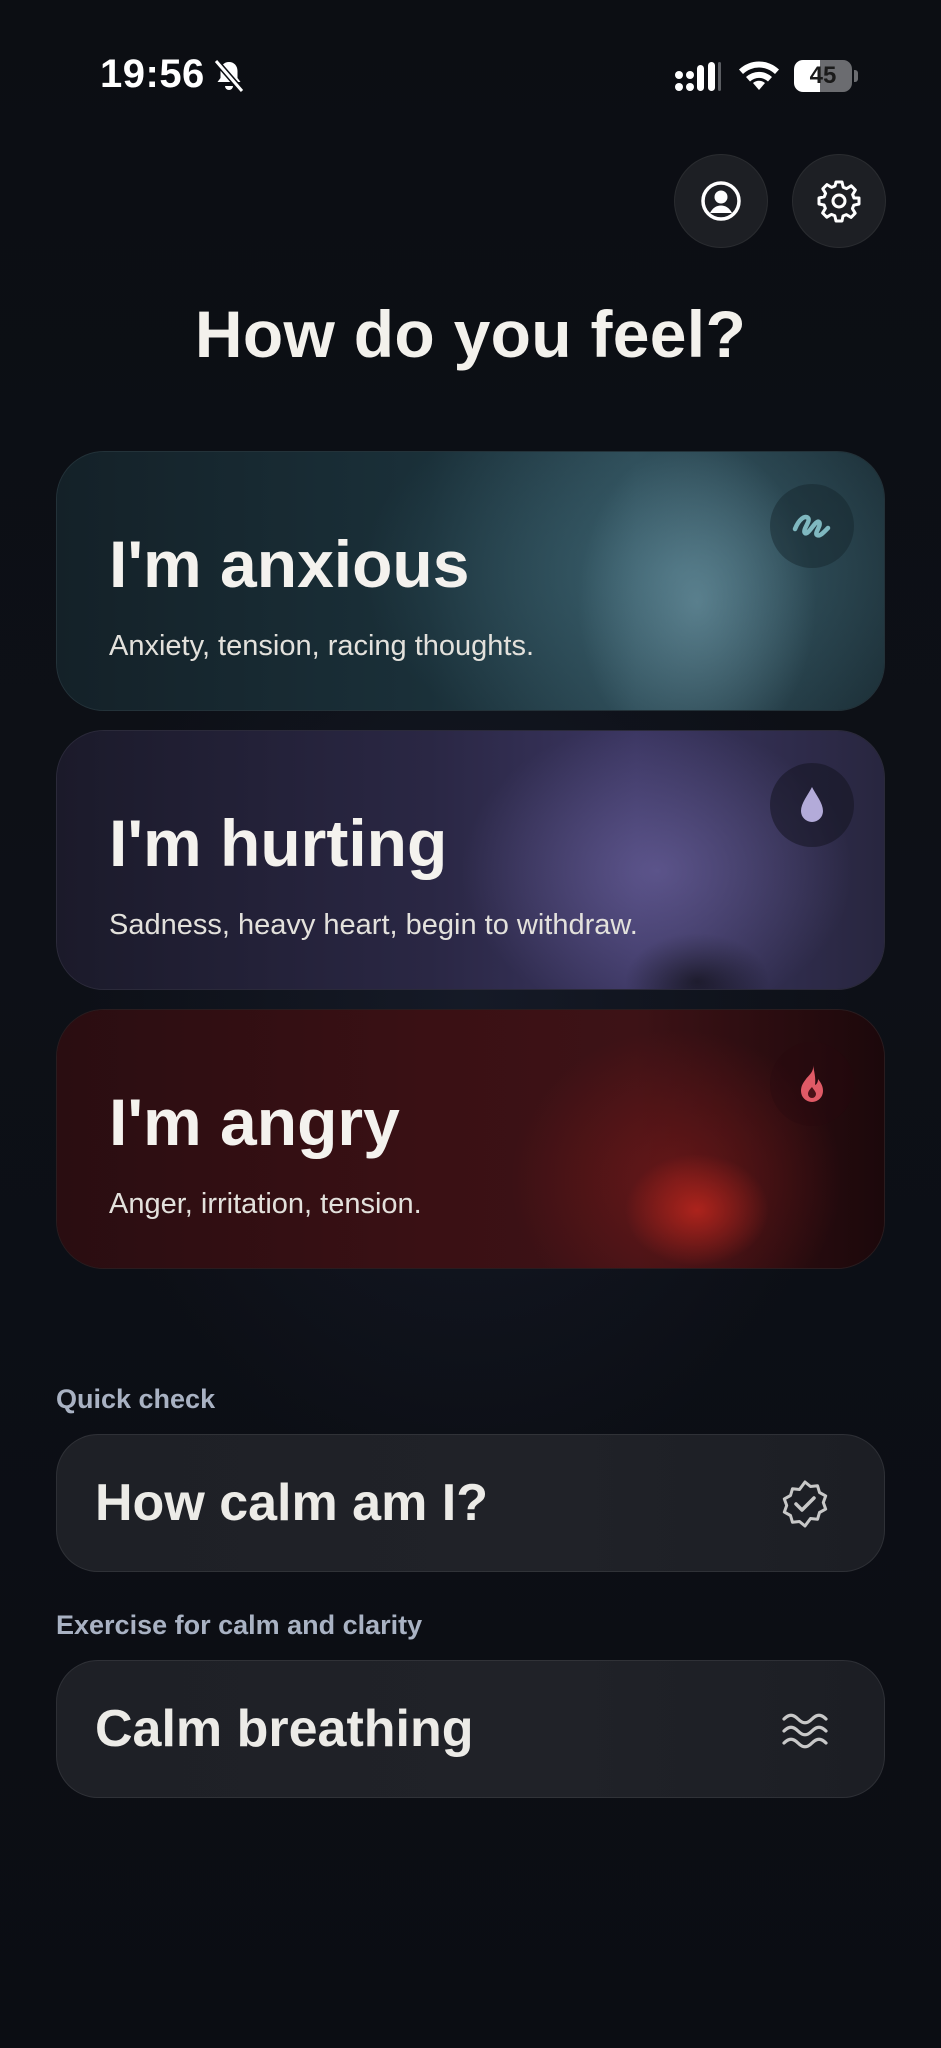  What do you see at coordinates (470, 1139) in the screenshot?
I see `emotion-card-angry: I'm angry Anger, irritation, tension.` at bounding box center [470, 1139].